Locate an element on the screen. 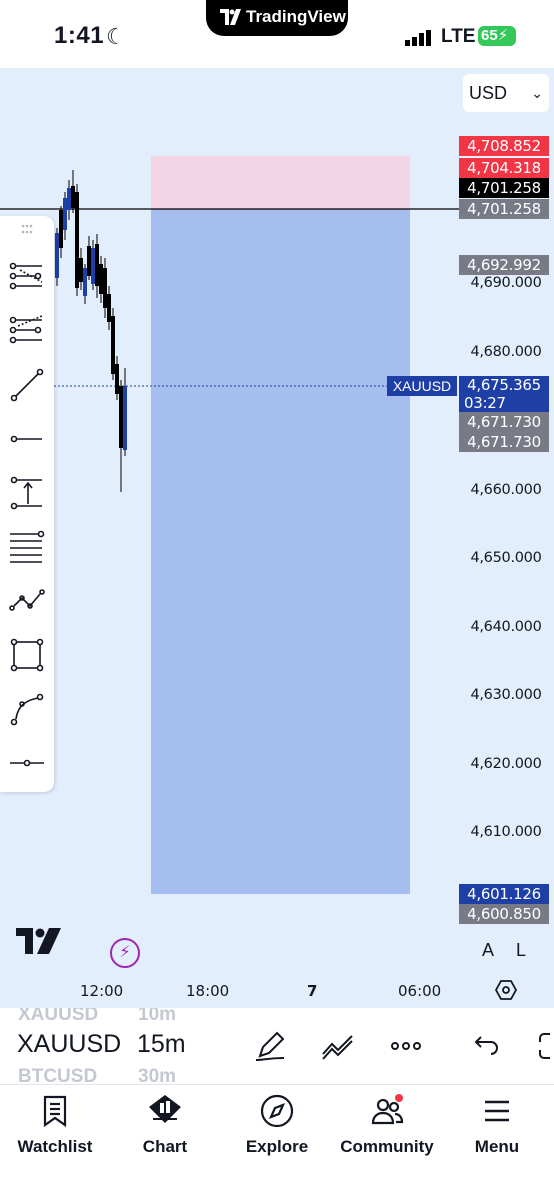  price-axis-label: 4,640.000 is located at coordinates (506, 627).